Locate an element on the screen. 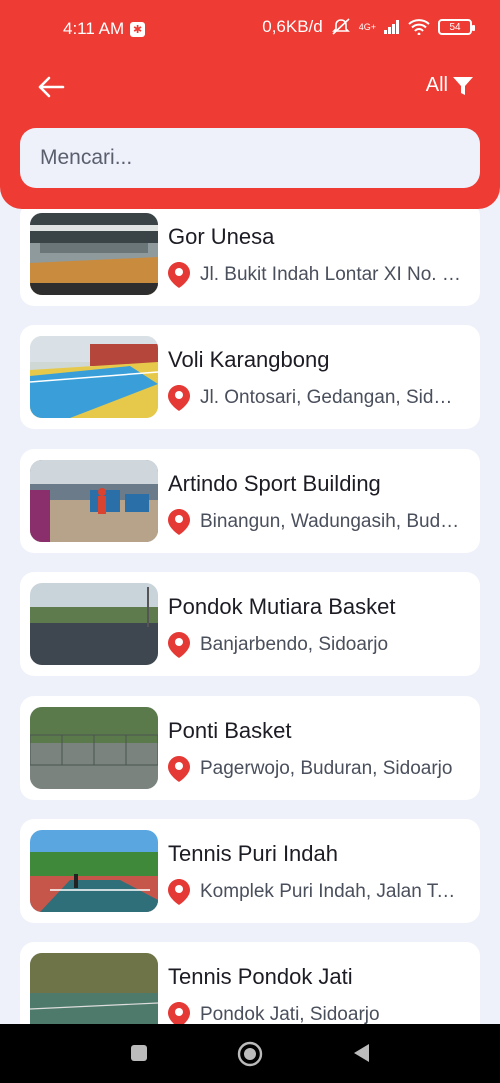  battery-level: 54 is located at coordinates (455, 27).